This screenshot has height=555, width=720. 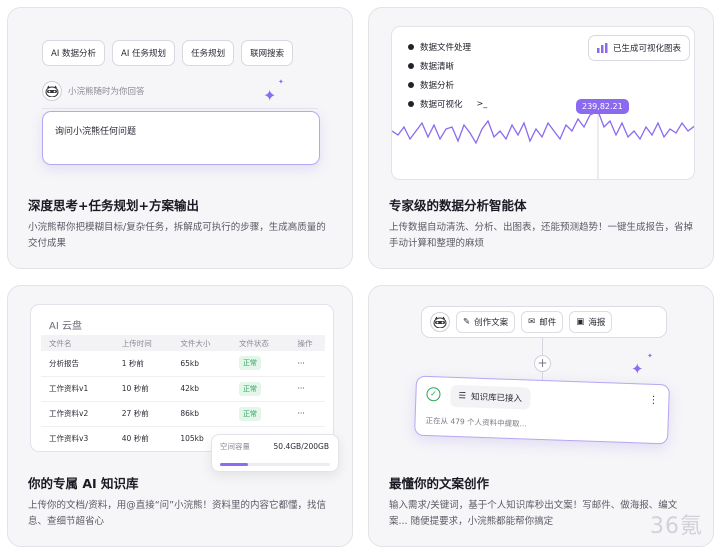 What do you see at coordinates (548, 323) in the screenshot?
I see `tool-label: 邮件` at bounding box center [548, 323].